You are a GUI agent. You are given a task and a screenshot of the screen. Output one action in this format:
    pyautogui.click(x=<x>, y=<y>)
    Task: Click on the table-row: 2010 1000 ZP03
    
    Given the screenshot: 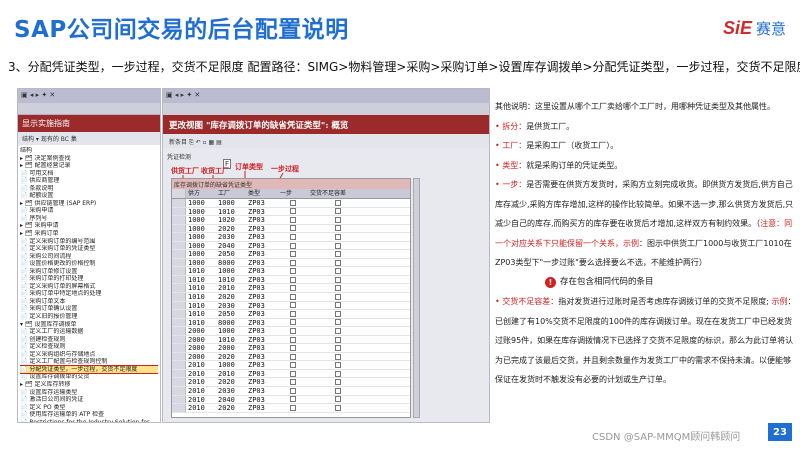 What is the action you would take?
    pyautogui.click(x=291, y=365)
    